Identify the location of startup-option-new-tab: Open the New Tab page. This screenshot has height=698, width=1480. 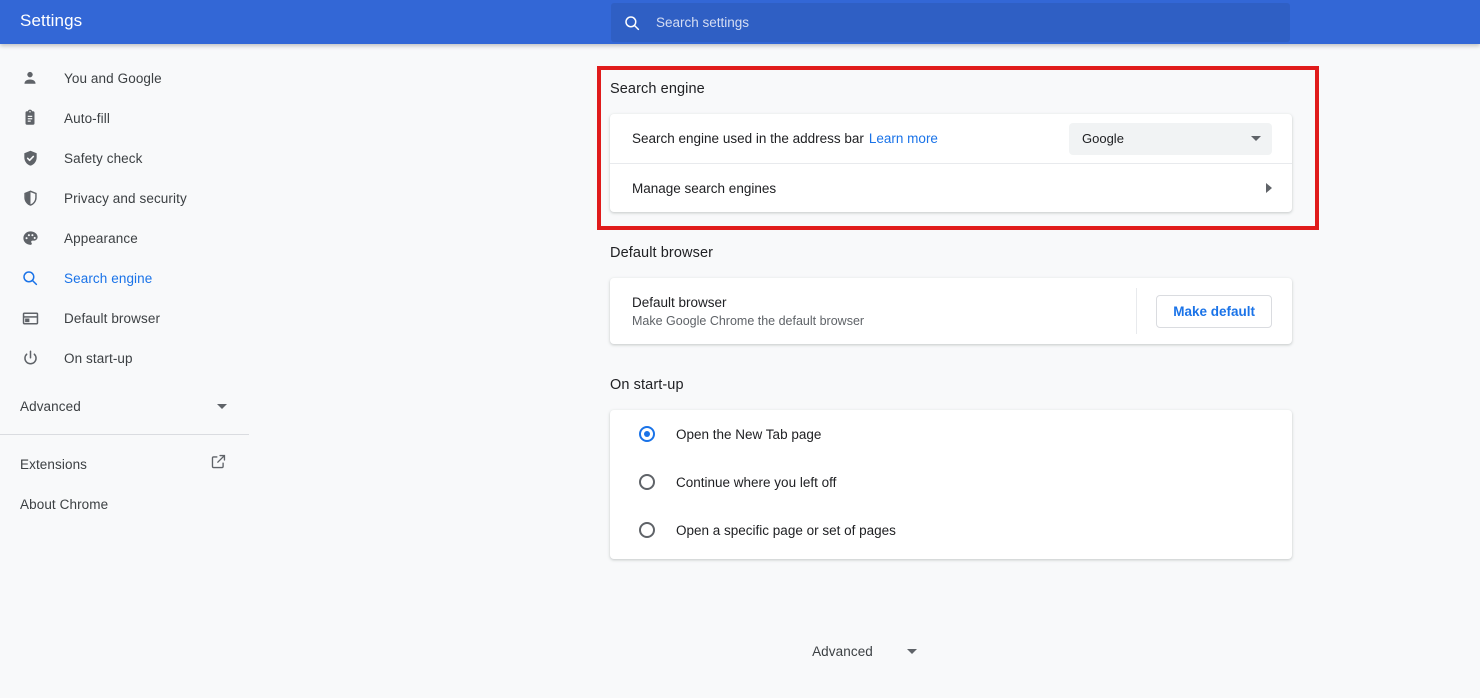
(951, 434).